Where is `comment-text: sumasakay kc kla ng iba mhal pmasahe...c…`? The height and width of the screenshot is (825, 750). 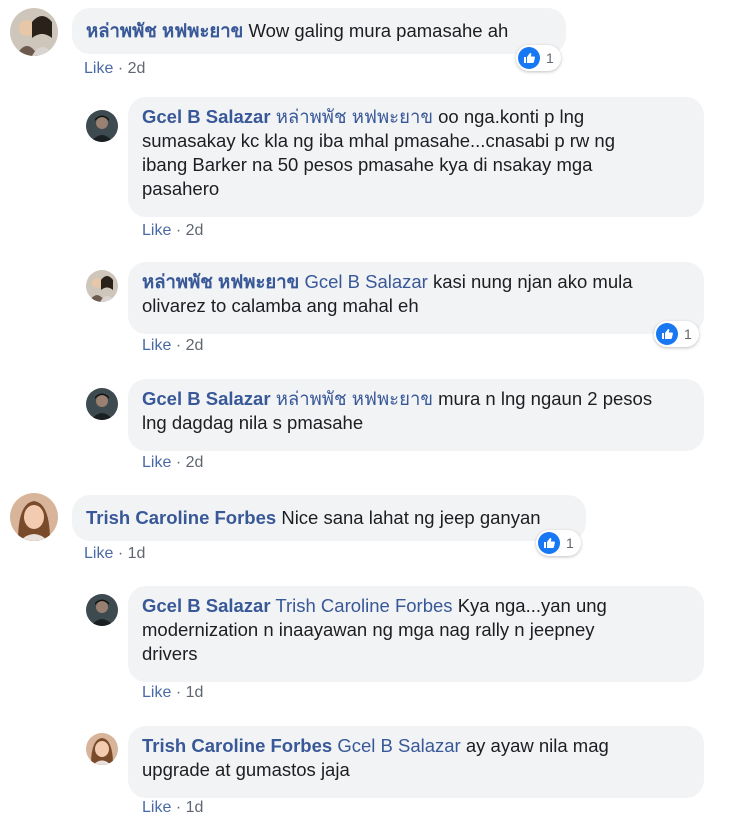 comment-text: sumasakay kc kla ng iba mhal pmasahe...c… is located at coordinates (379, 140).